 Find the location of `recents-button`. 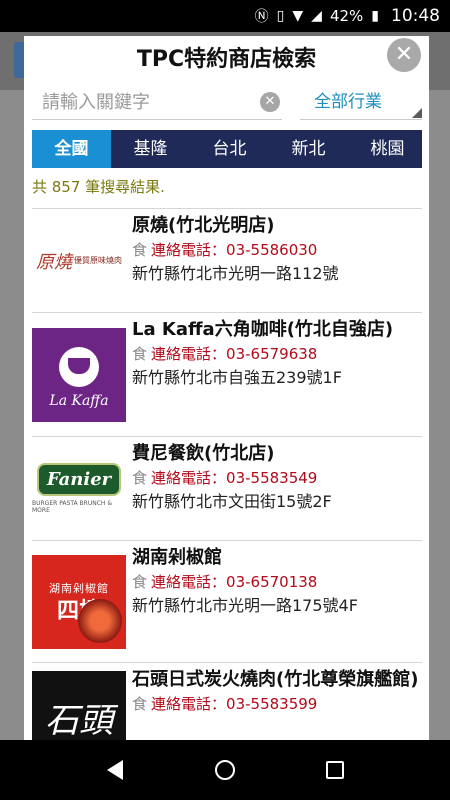

recents-button is located at coordinates (335, 770).